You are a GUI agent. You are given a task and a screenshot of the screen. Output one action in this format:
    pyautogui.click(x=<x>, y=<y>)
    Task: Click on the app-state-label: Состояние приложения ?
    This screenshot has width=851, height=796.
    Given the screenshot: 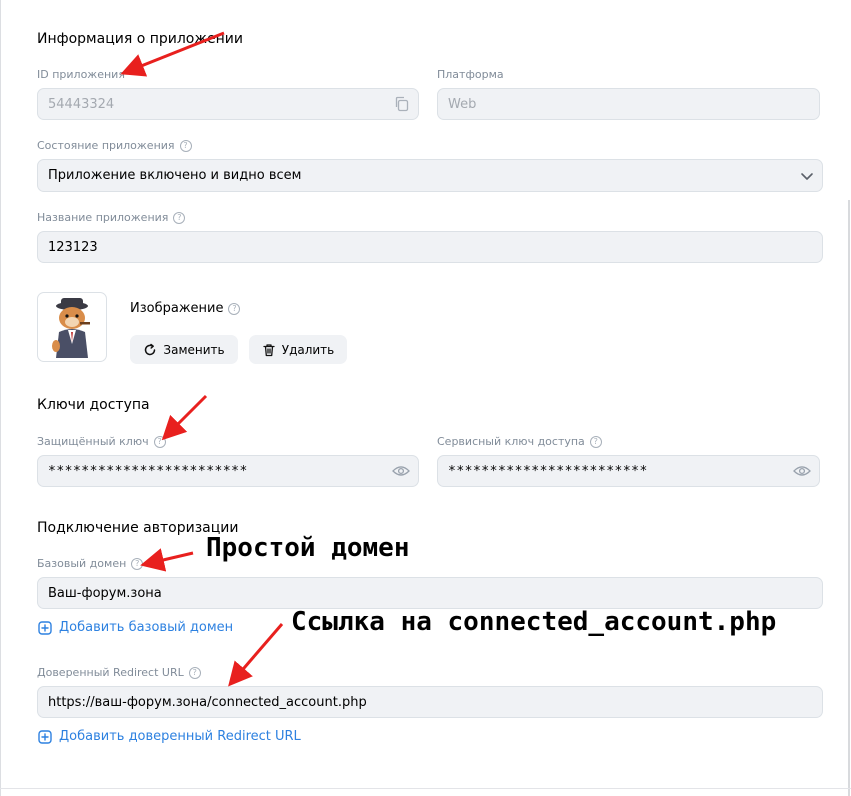 What is the action you would take?
    pyautogui.click(x=114, y=145)
    